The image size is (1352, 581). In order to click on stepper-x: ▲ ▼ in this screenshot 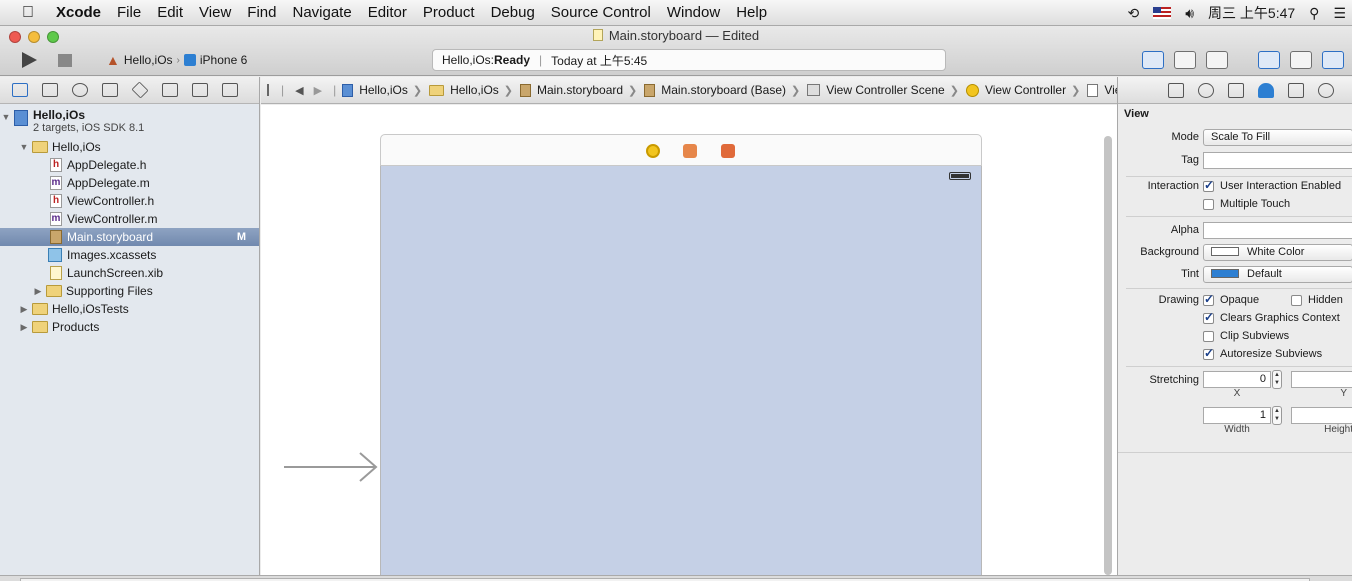, I will do `click(1277, 379)`.